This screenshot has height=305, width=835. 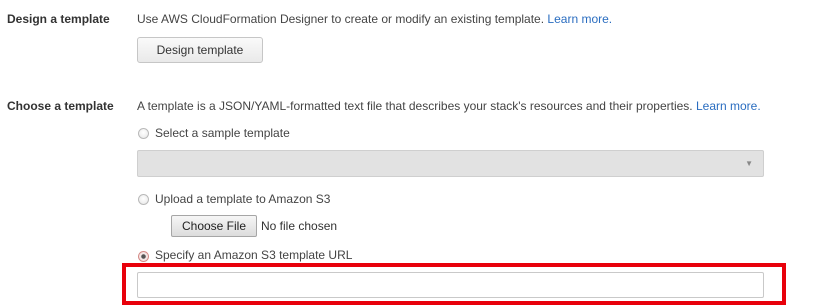 What do you see at coordinates (299, 226) in the screenshot?
I see `file-status-text: No file chosen` at bounding box center [299, 226].